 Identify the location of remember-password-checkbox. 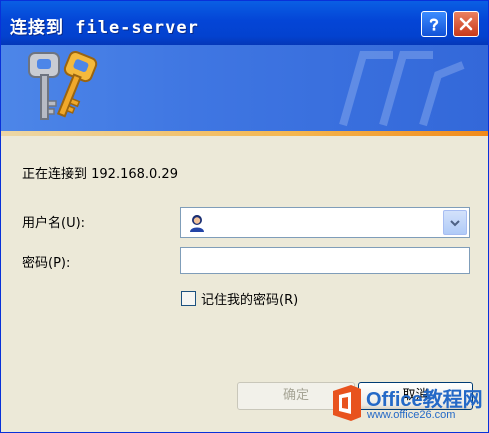
(188, 298).